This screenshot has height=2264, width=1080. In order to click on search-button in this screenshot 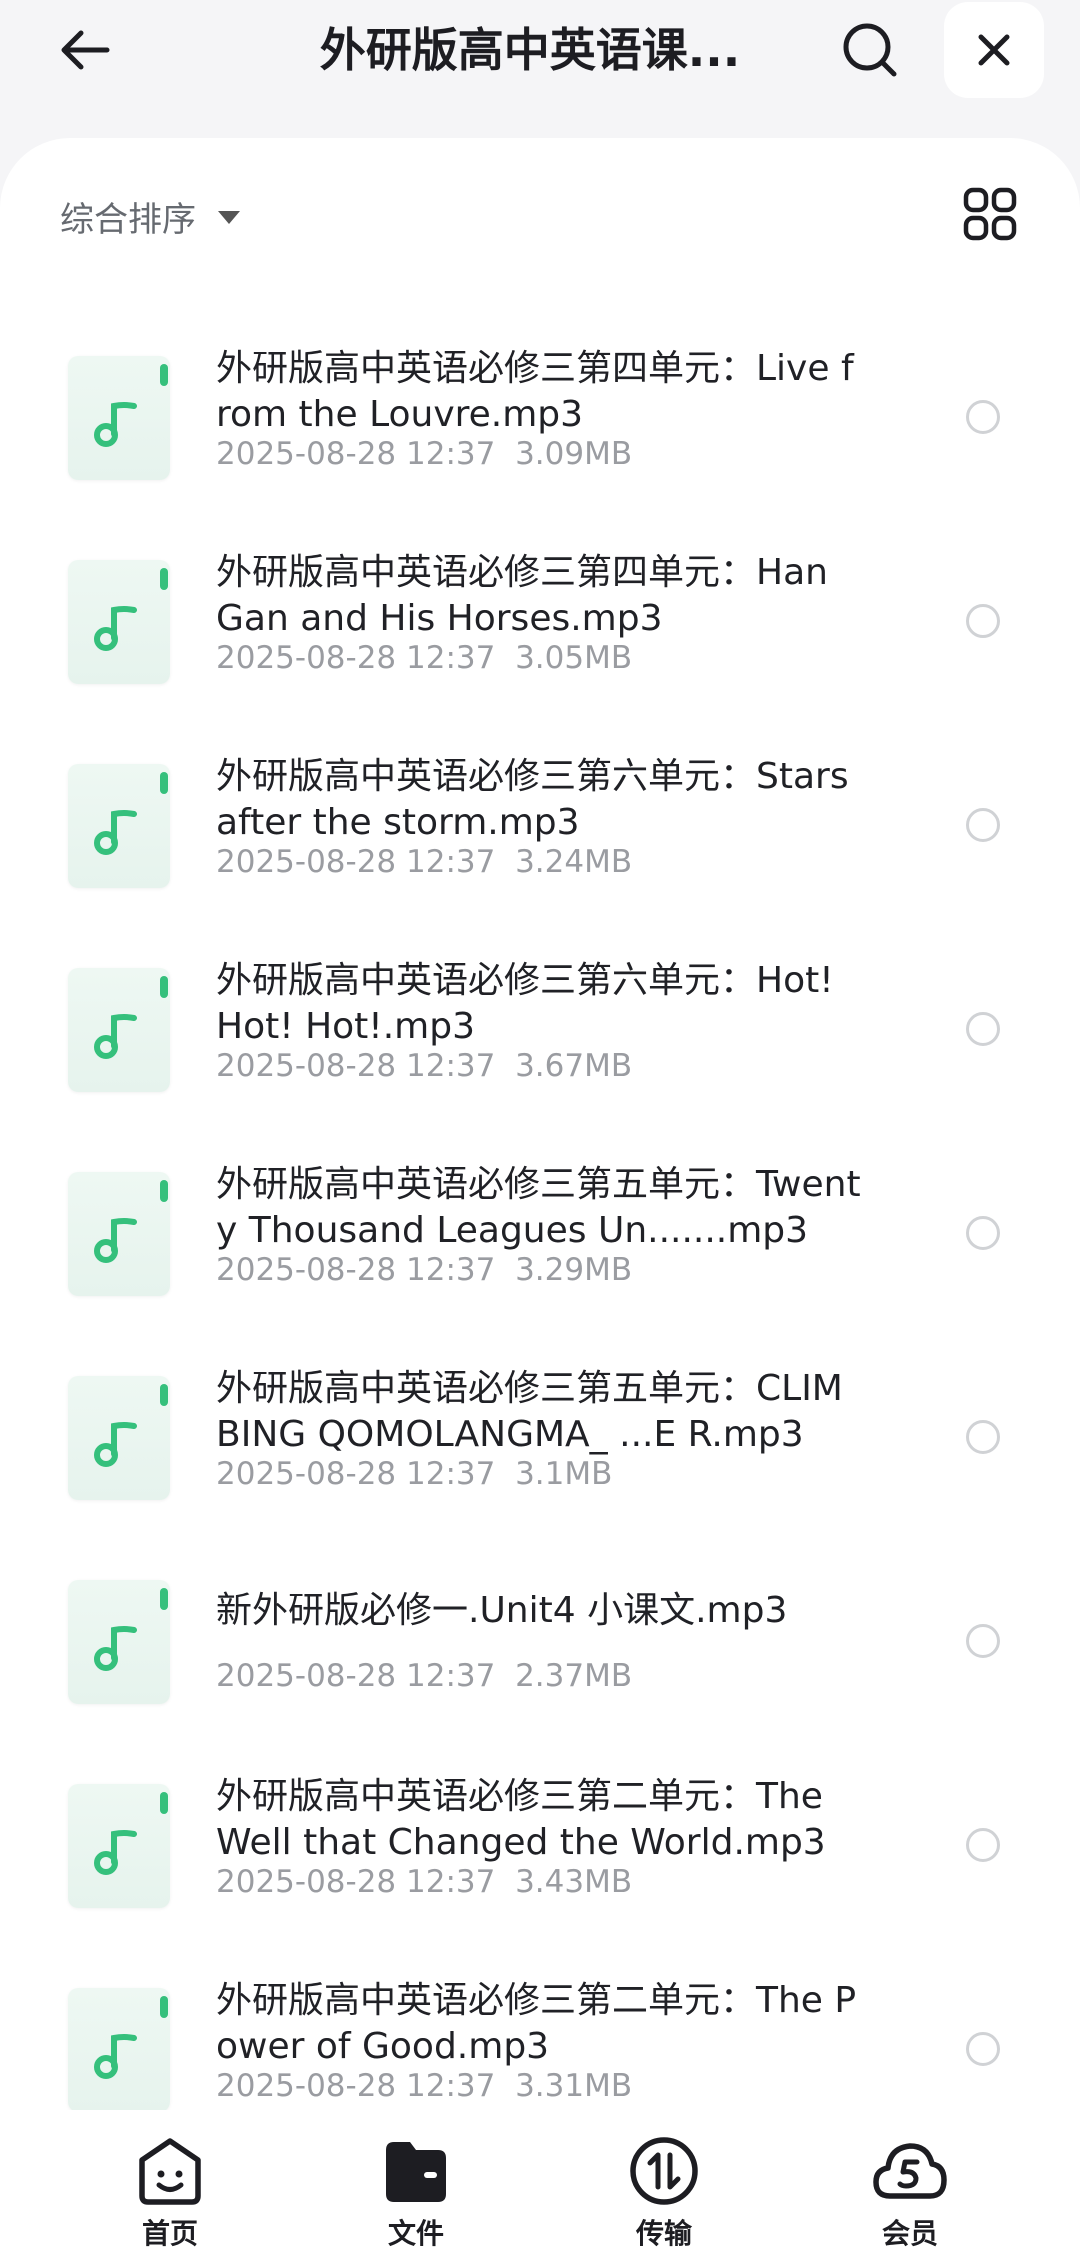, I will do `click(870, 50)`.